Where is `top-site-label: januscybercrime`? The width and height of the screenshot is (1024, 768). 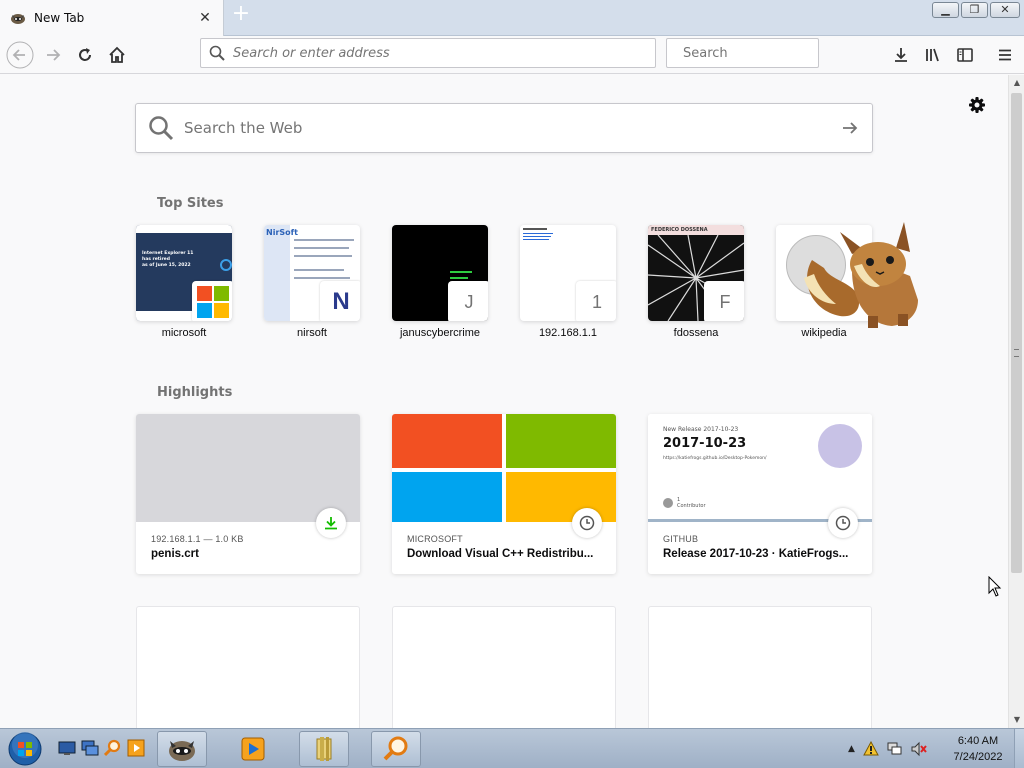
top-site-label: januscybercrime is located at coordinates (440, 333).